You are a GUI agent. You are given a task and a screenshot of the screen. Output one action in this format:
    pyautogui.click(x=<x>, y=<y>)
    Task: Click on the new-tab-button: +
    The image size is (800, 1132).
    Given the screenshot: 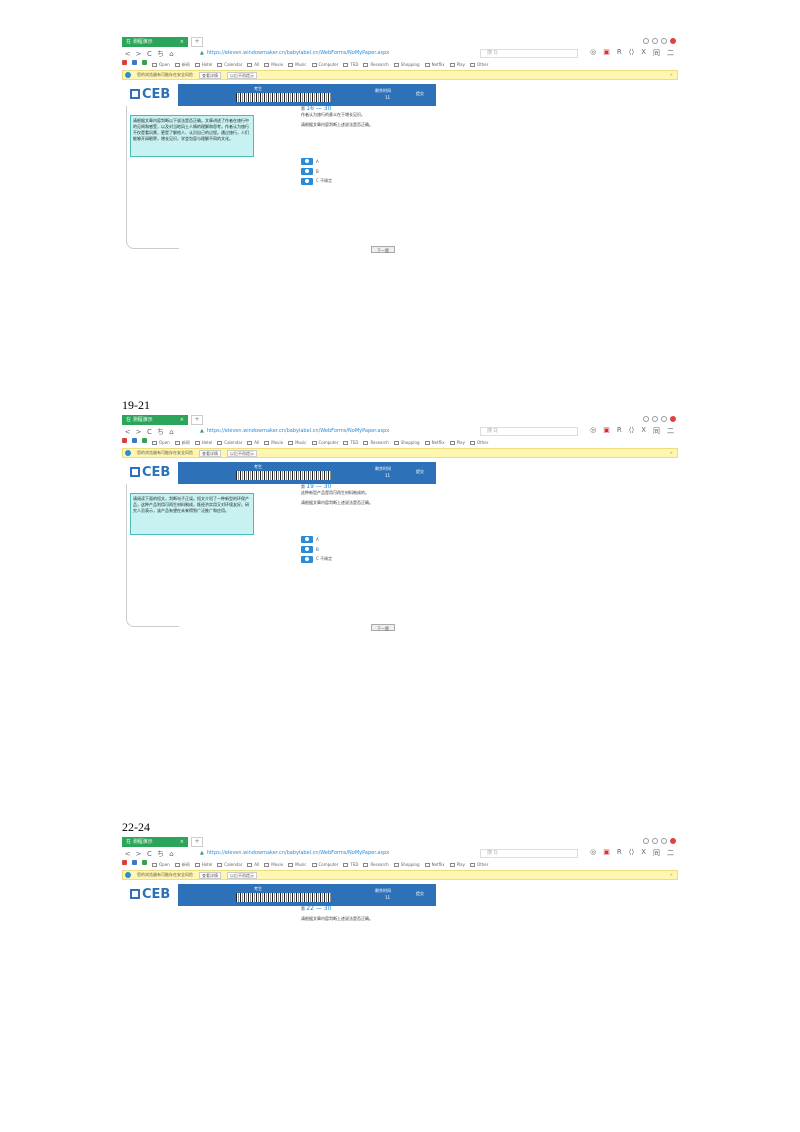 What is the action you would take?
    pyautogui.click(x=197, y=842)
    